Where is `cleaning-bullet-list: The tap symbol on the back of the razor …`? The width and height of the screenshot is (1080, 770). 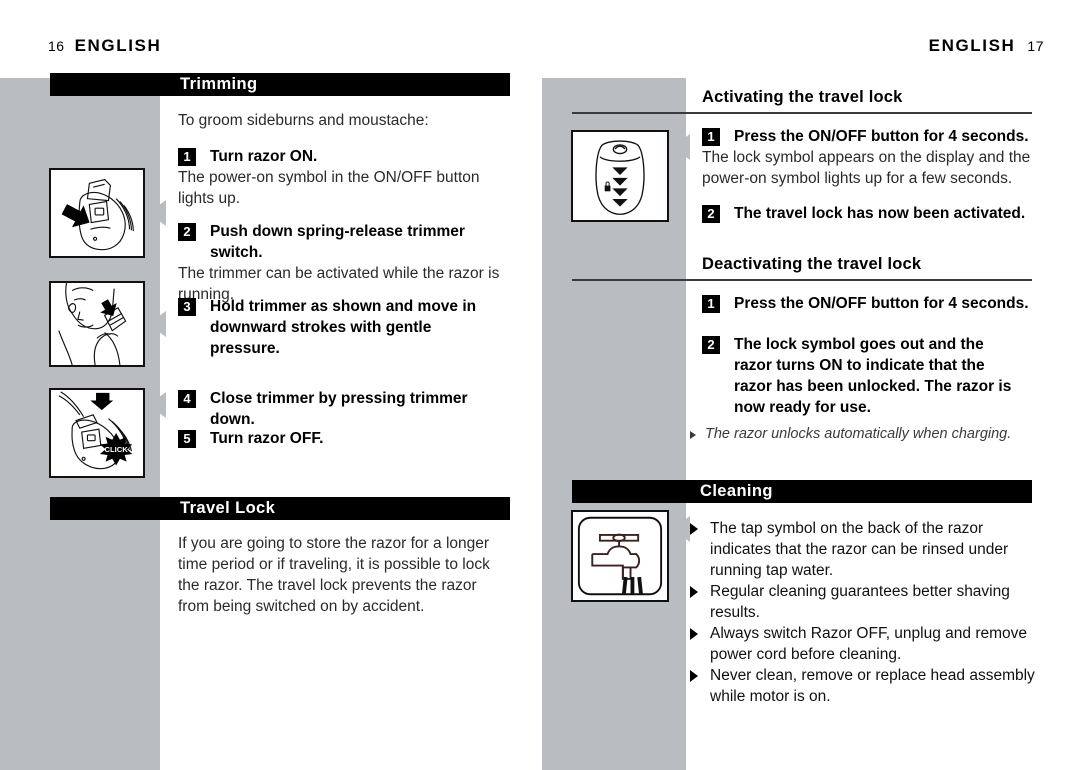
cleaning-bullet-list: The tap symbol on the back of the razor … is located at coordinates (864, 612).